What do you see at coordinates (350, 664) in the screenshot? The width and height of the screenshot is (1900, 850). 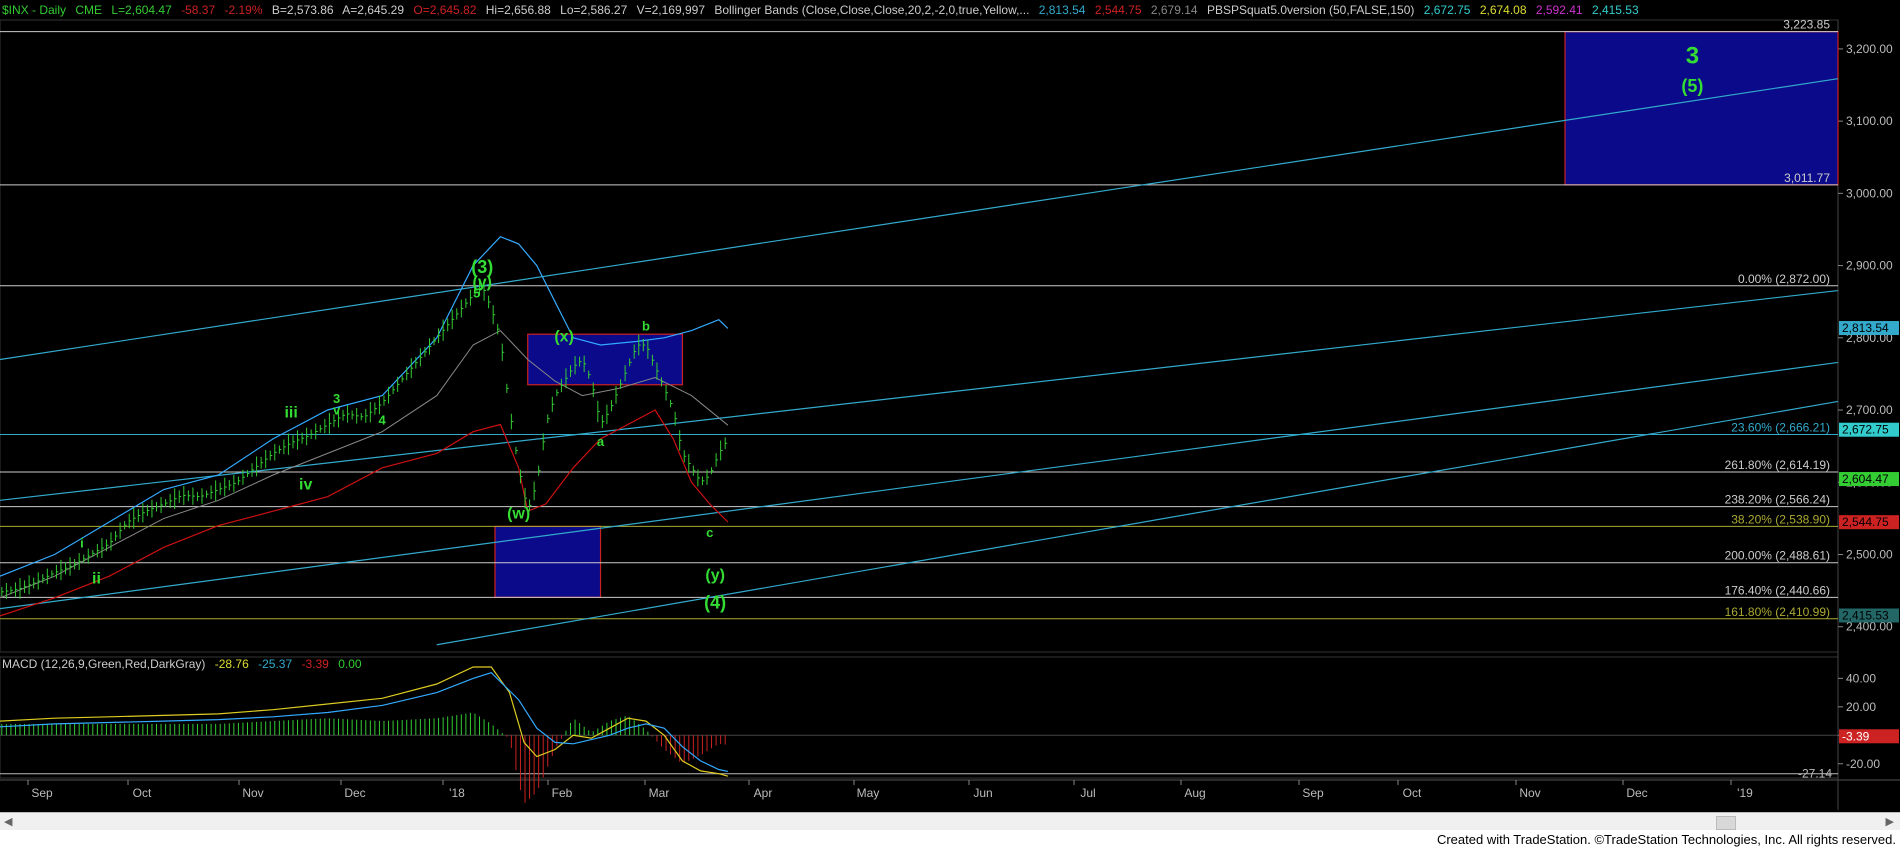 I see `macd-v4: 0.00` at bounding box center [350, 664].